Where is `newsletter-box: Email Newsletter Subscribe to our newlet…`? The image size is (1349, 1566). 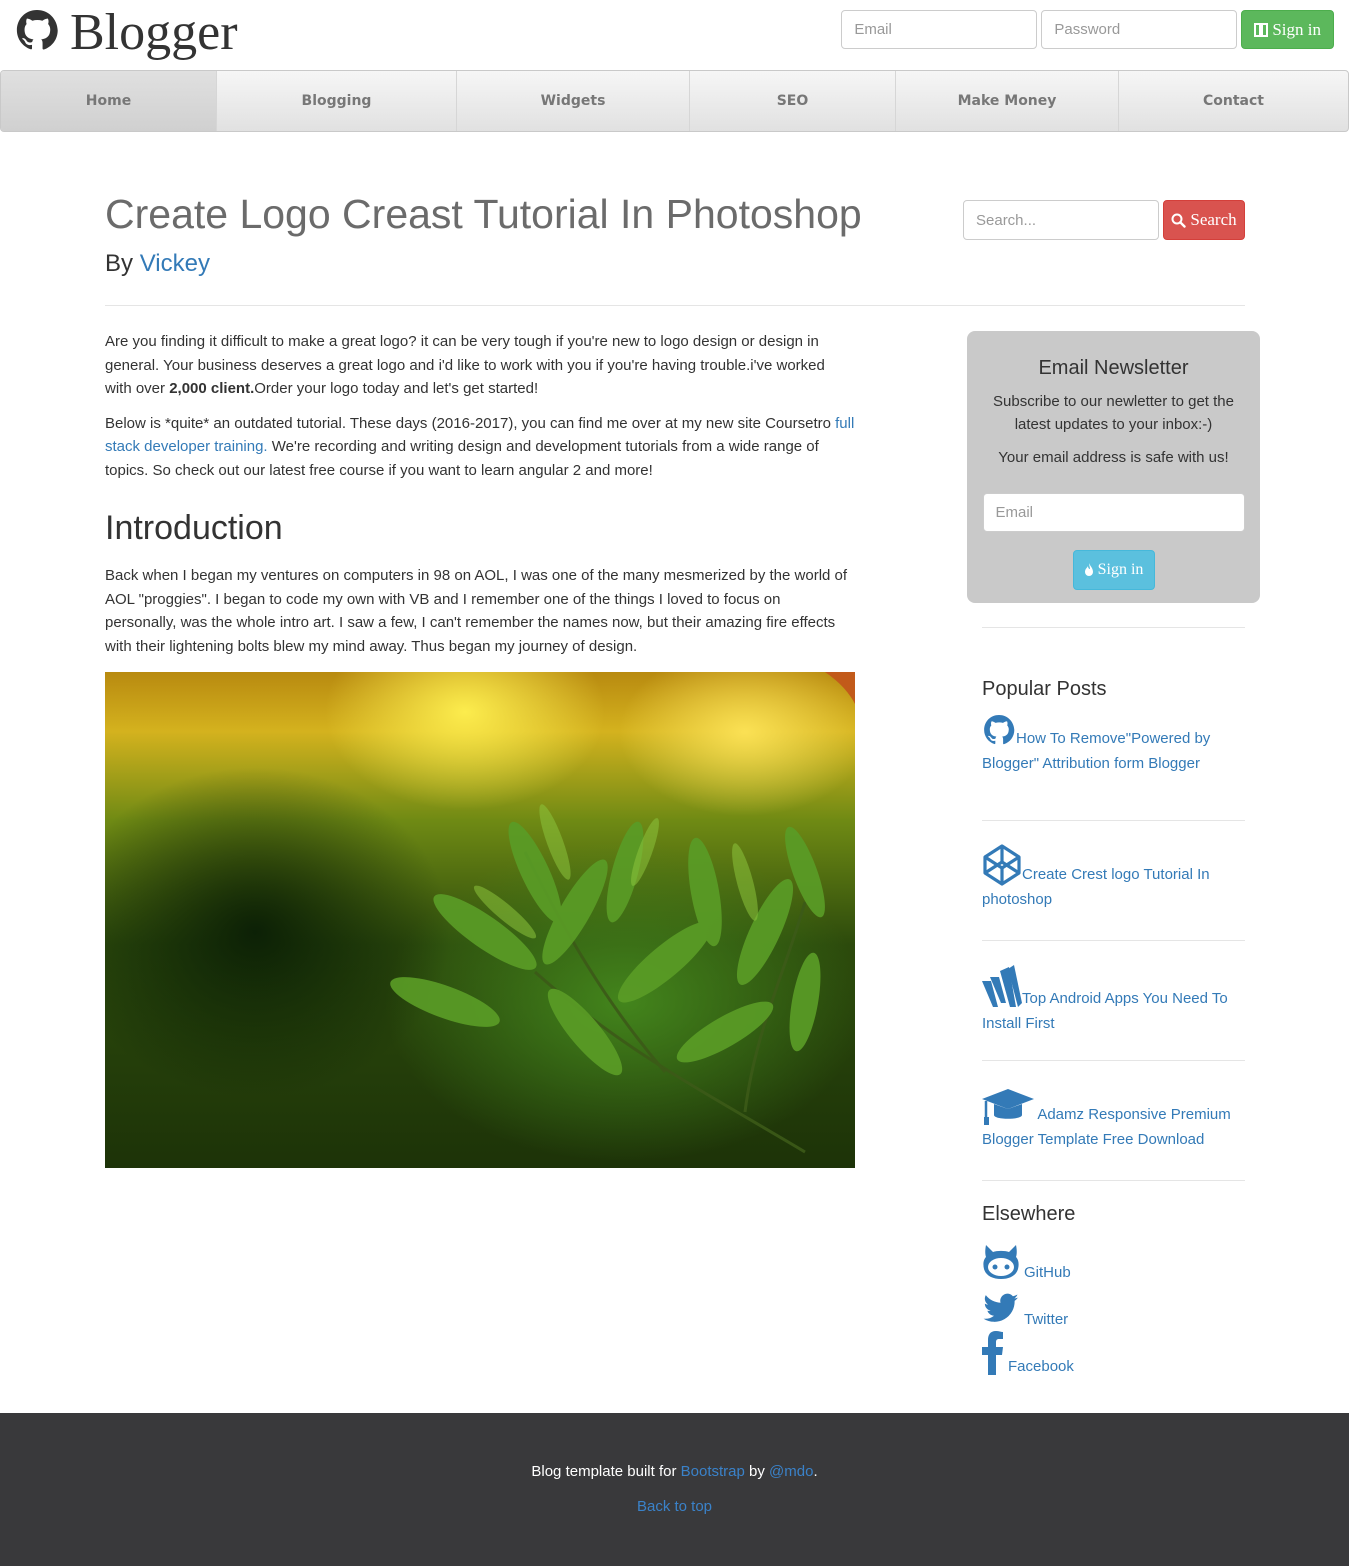 newsletter-box: Email Newsletter Subscribe to our newlet… is located at coordinates (1113, 467).